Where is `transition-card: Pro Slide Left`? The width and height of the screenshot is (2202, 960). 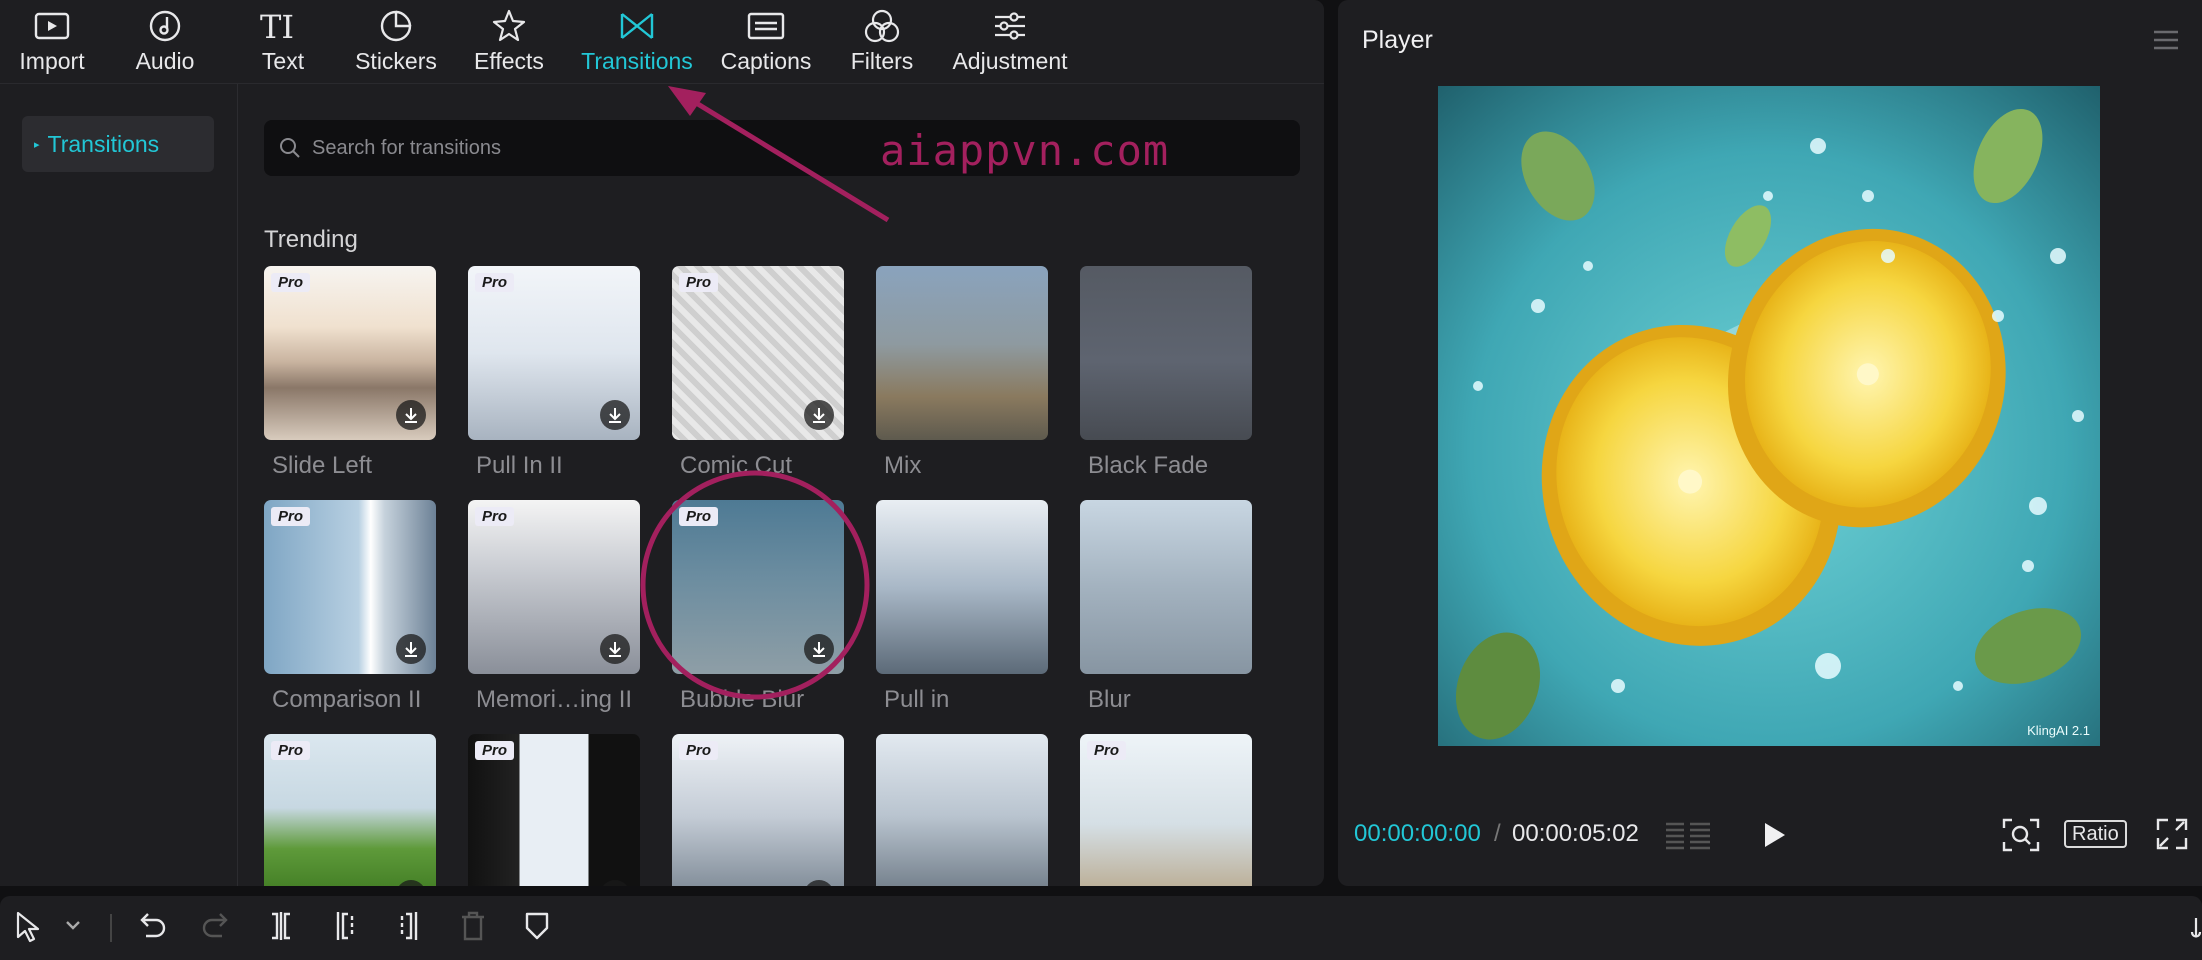
transition-card: Pro Slide Left is located at coordinates (350, 372).